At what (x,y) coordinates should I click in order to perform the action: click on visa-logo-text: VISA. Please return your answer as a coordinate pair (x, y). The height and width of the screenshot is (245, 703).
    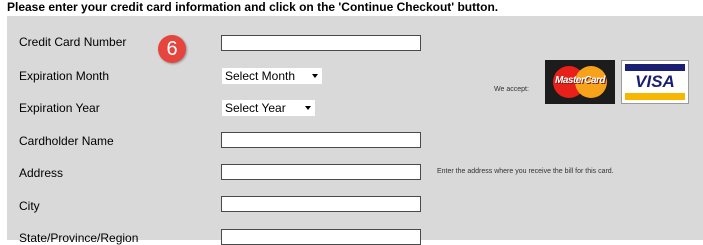
    Looking at the image, I should click on (655, 81).